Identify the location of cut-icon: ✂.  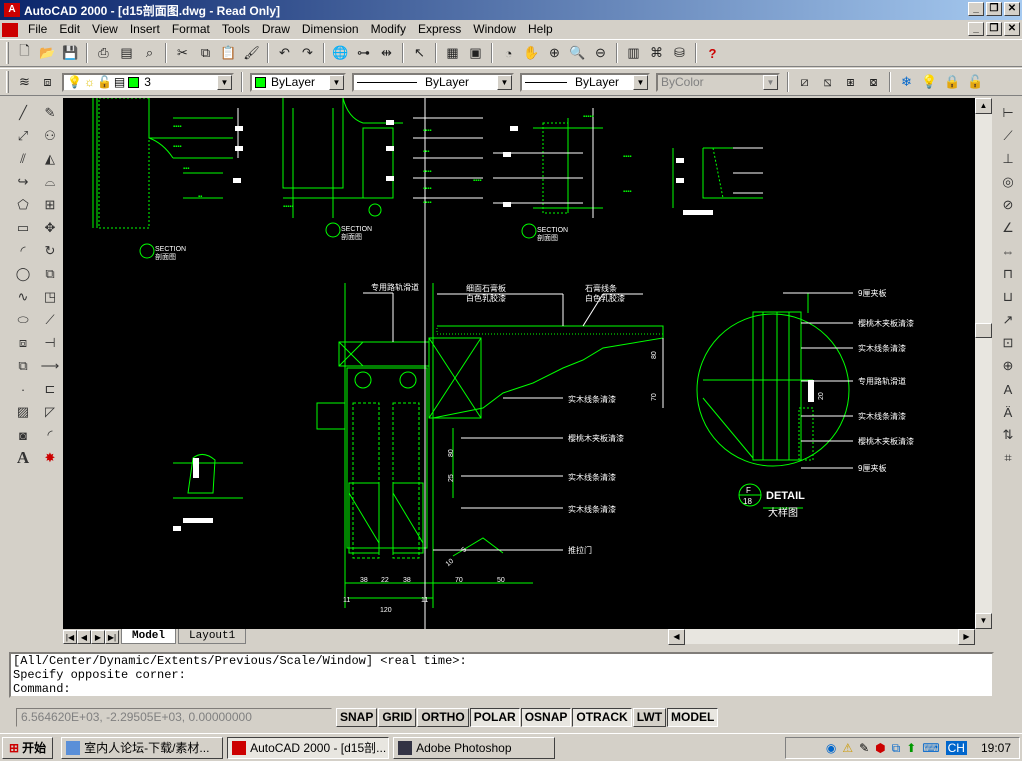
(182, 53).